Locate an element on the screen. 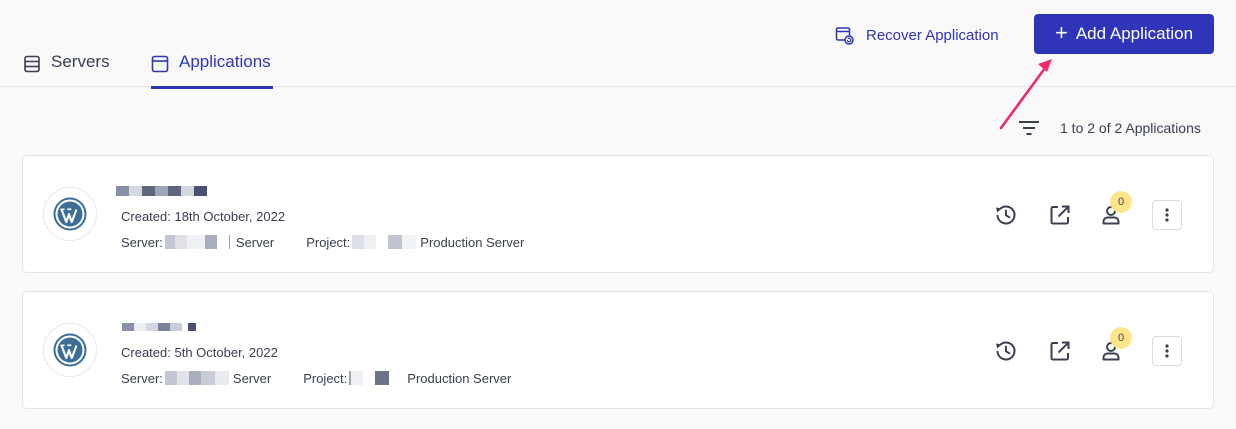  created-date: Created: 18th October, 2022 is located at coordinates (203, 216).